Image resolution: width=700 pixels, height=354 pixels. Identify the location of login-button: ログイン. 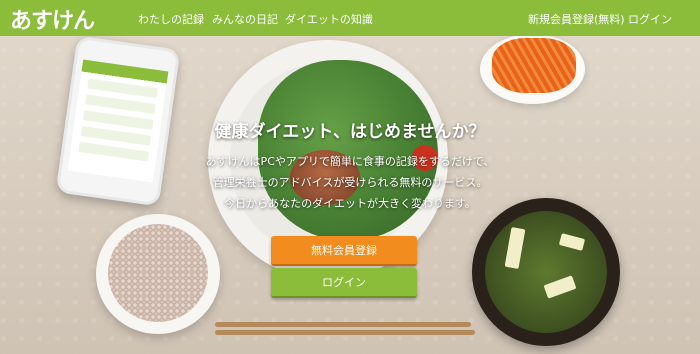
(344, 283).